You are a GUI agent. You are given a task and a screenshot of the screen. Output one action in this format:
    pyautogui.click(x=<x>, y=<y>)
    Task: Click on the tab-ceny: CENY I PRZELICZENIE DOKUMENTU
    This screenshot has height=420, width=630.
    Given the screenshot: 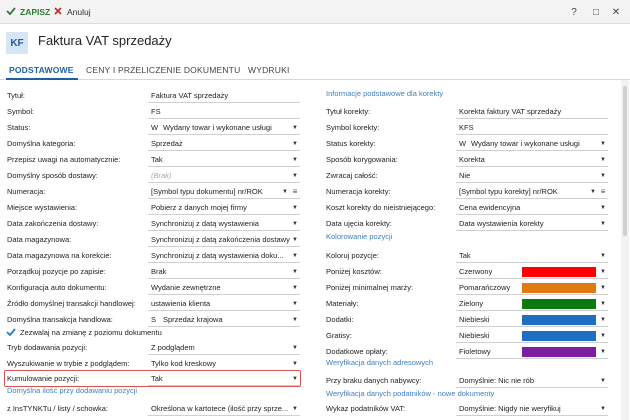 What is the action you would take?
    pyautogui.click(x=163, y=72)
    